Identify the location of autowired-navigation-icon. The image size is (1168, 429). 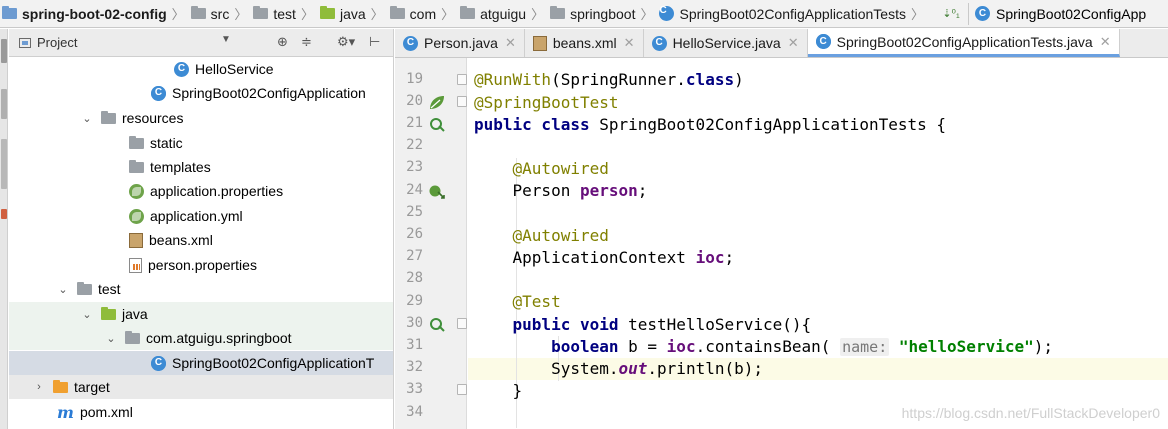
(437, 192).